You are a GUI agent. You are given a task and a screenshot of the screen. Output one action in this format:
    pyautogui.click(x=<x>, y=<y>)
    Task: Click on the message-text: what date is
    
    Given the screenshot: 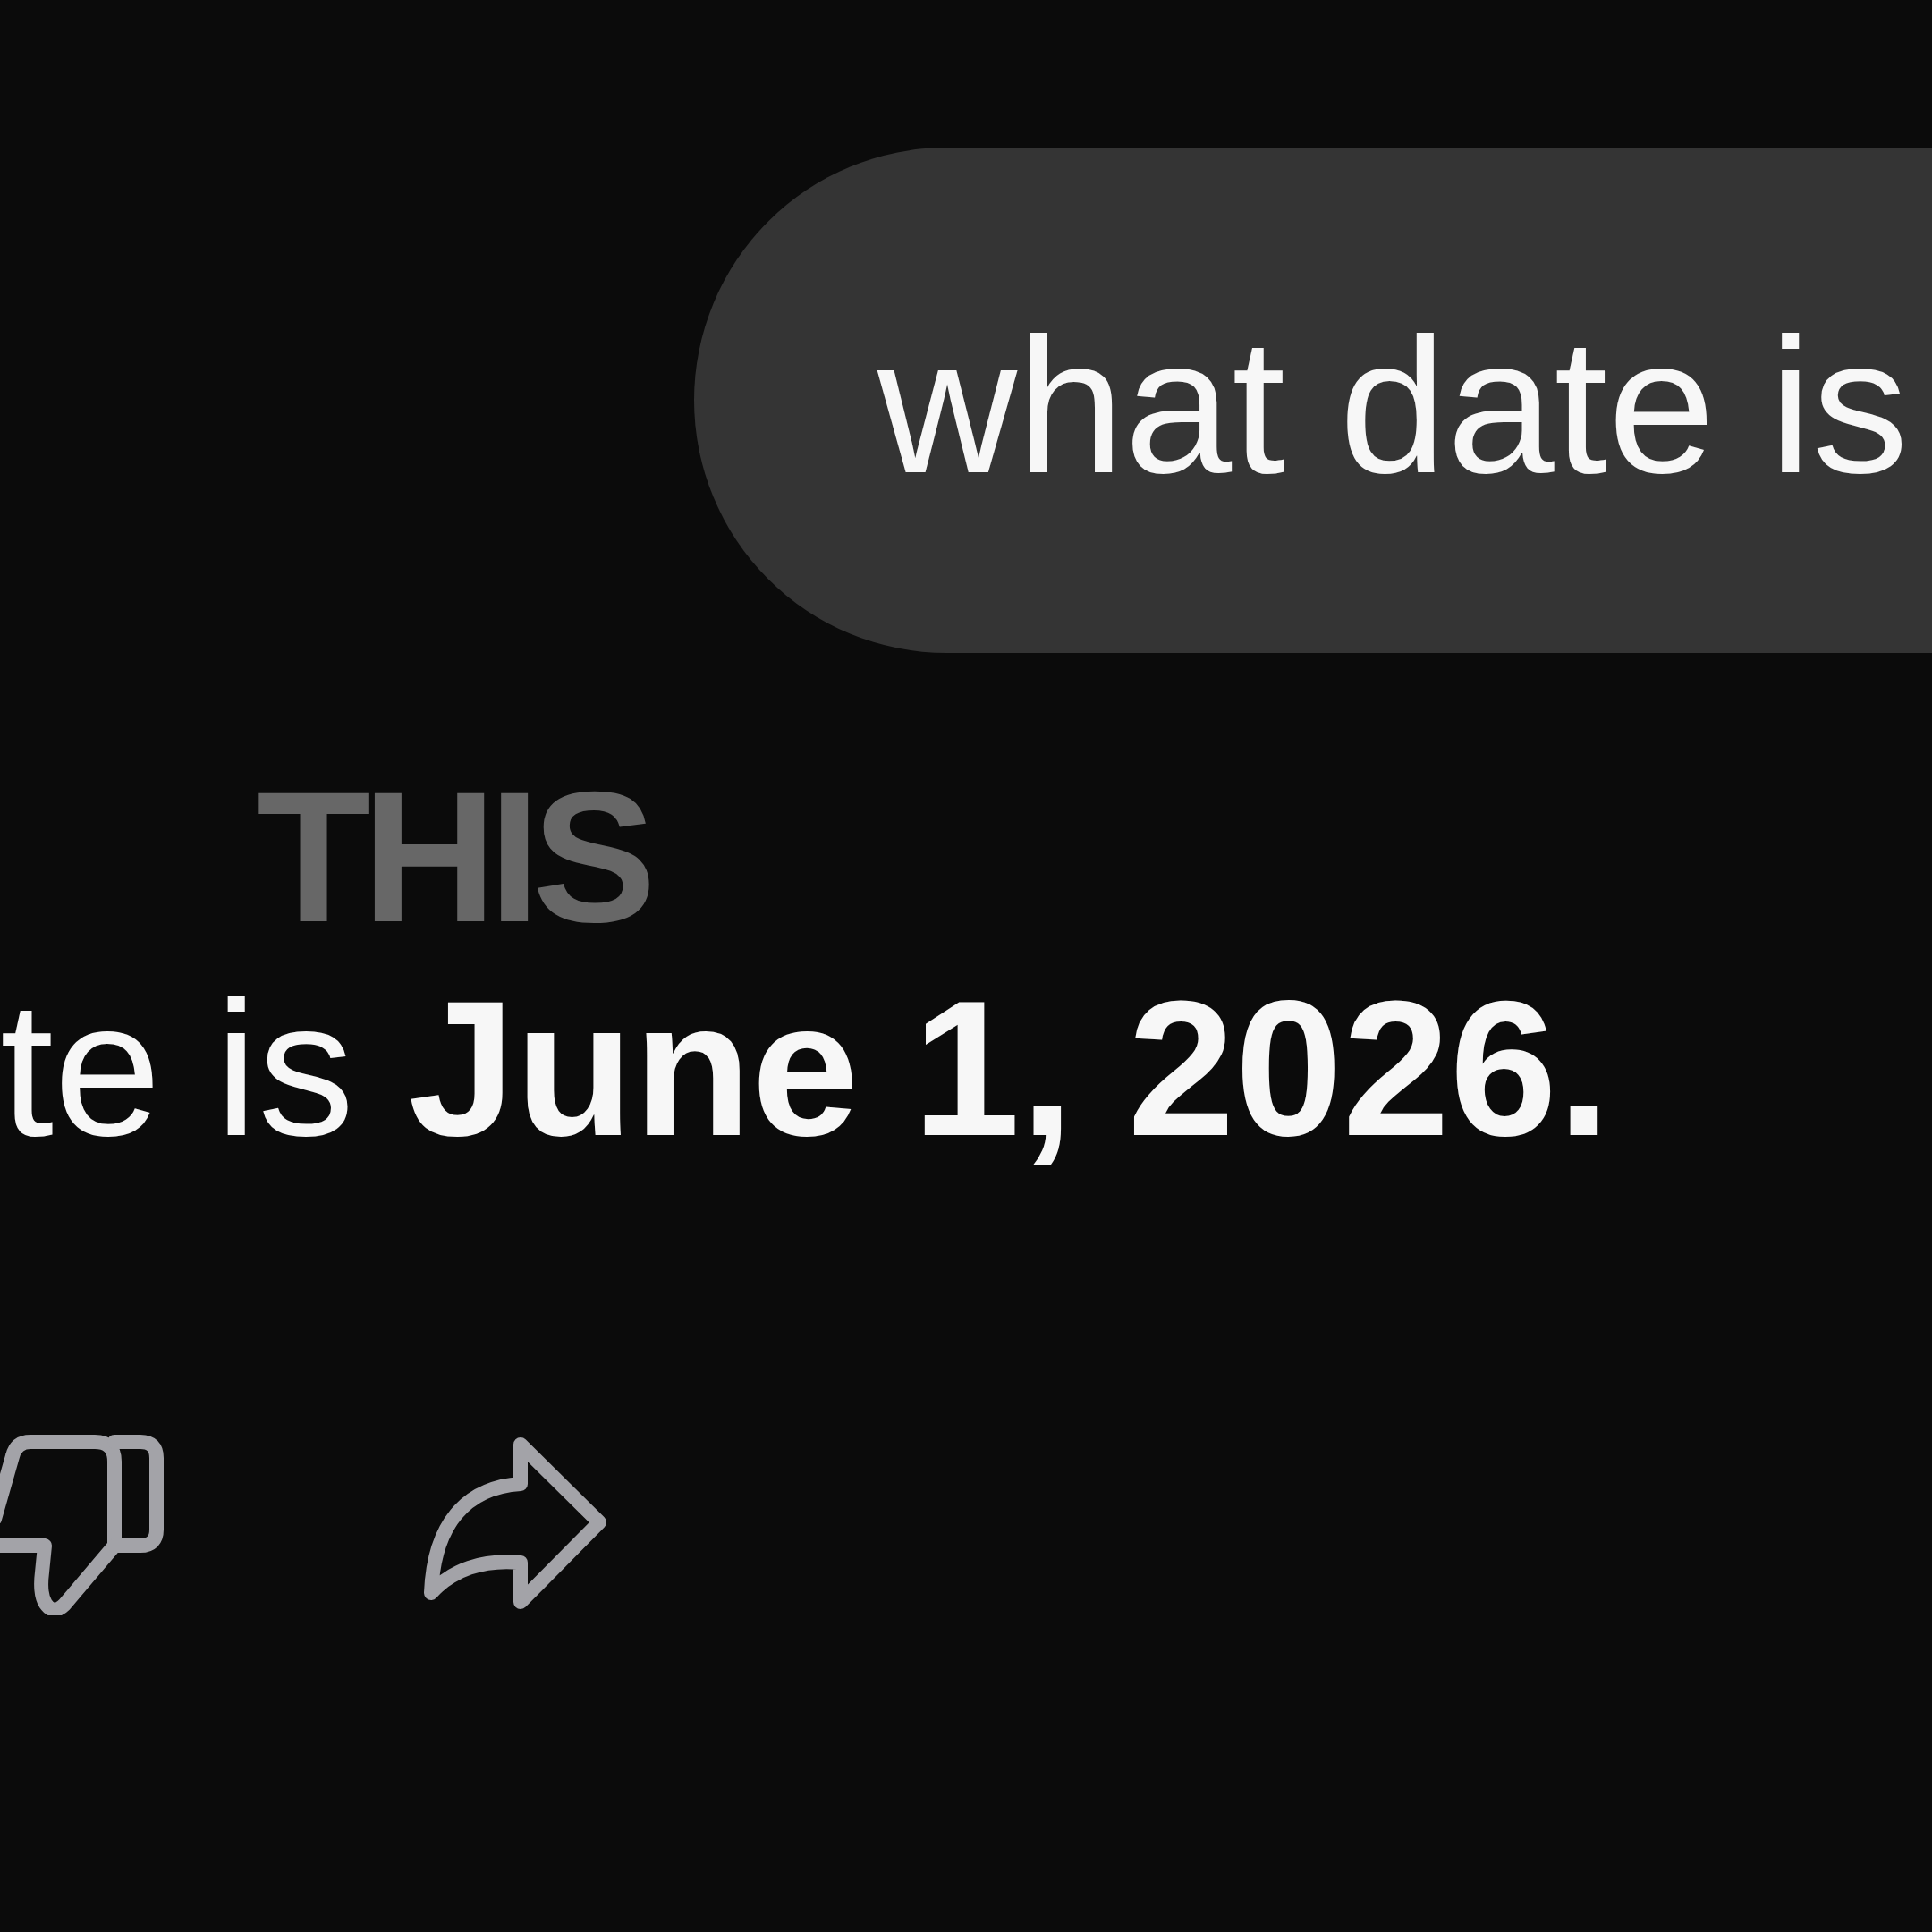 What is the action you would take?
    pyautogui.click(x=1393, y=405)
    